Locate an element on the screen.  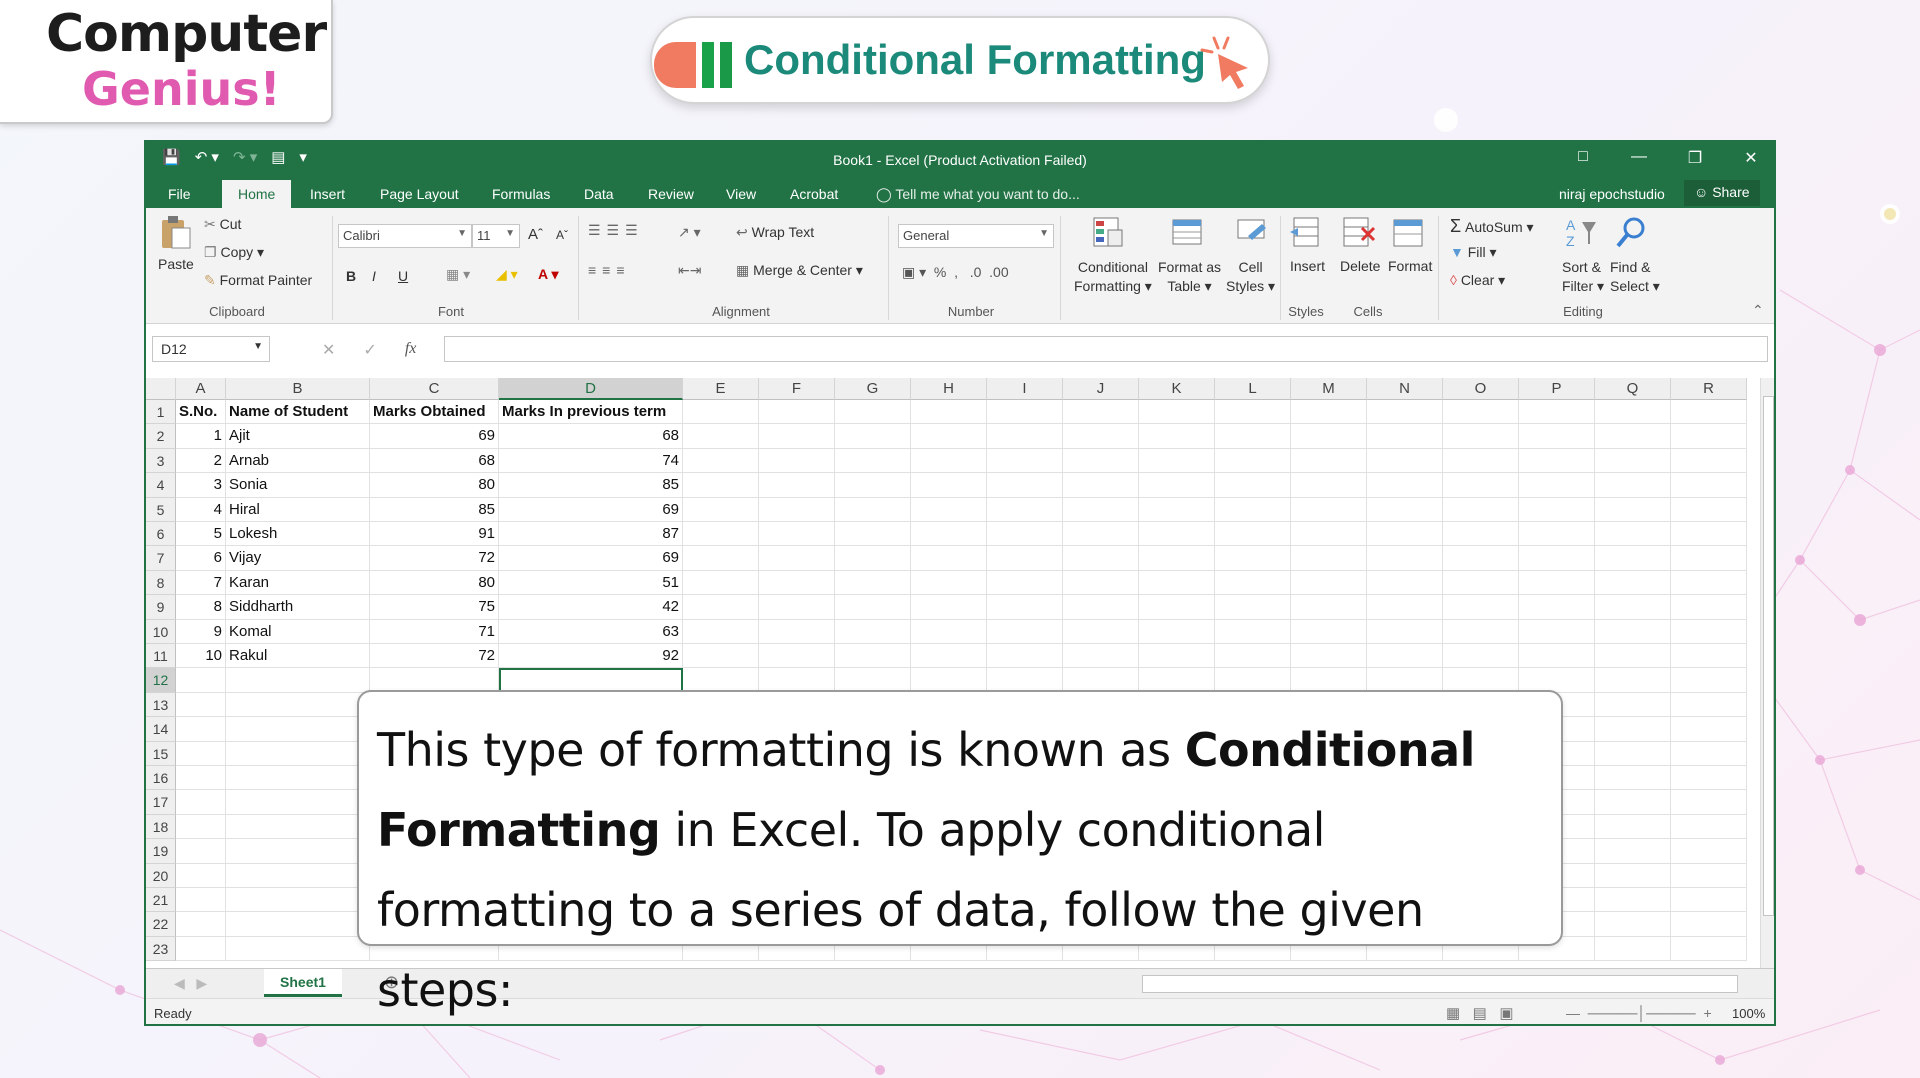
cell-g8 is located at coordinates (873, 583).